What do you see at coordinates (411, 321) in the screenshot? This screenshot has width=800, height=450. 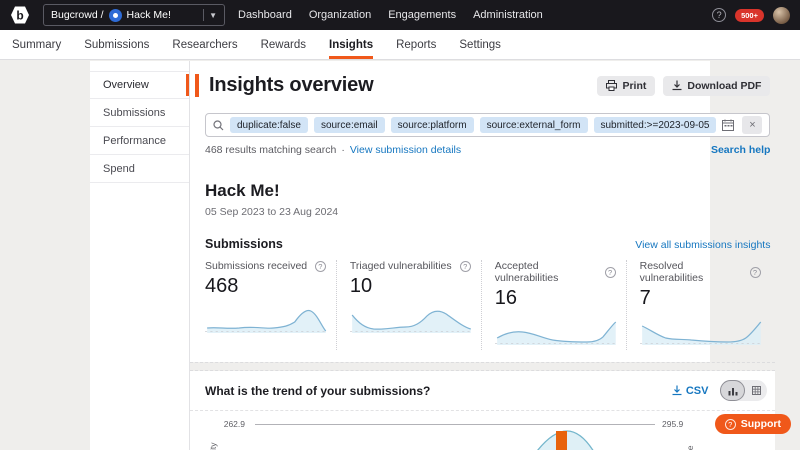 I see `sparkline-chart-triaged` at bounding box center [411, 321].